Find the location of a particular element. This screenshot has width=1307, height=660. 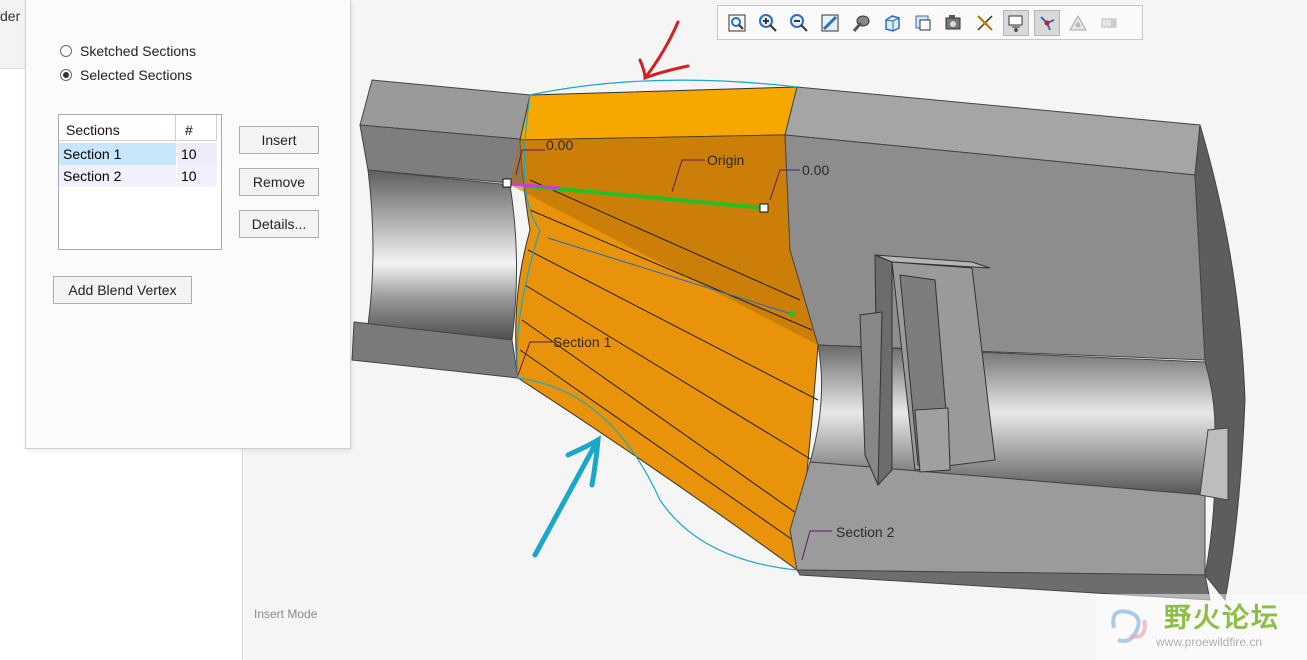

add-blend-vertex-button: Add Blend Vertex is located at coordinates (122, 290).